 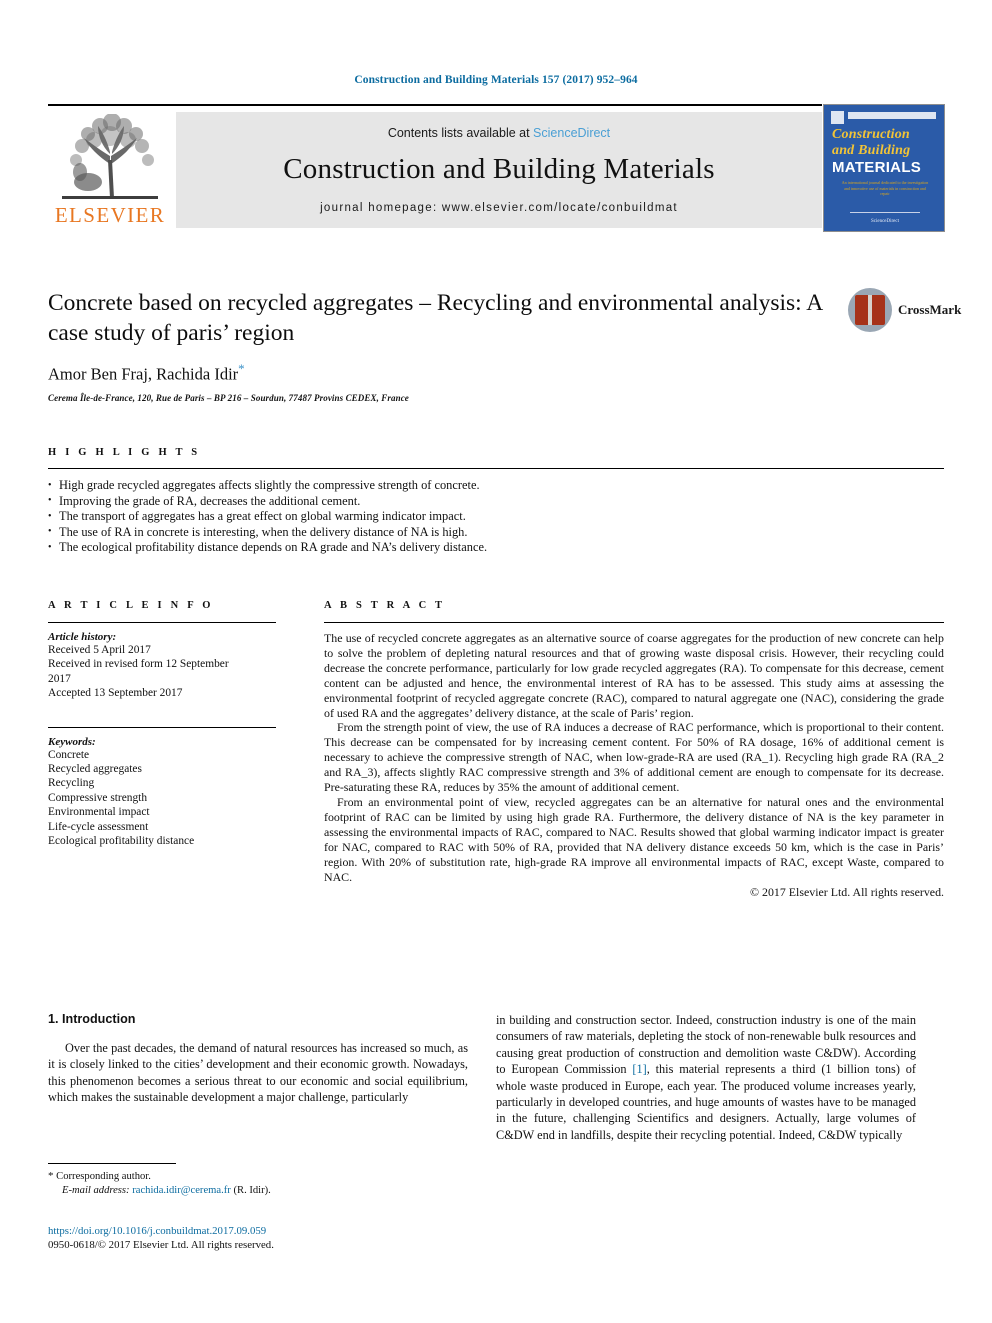 I want to click on article-info-label: A R T I C L E I N F O, so click(x=131, y=605).